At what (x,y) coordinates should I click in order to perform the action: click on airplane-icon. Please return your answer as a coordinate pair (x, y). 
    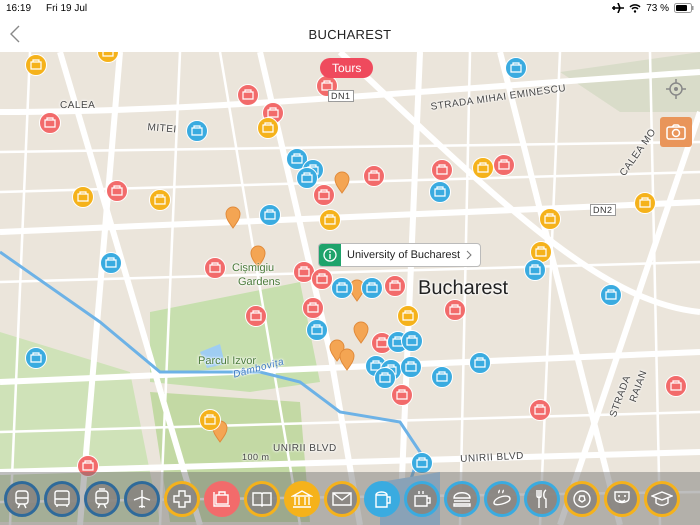
    Looking at the image, I should click on (618, 8).